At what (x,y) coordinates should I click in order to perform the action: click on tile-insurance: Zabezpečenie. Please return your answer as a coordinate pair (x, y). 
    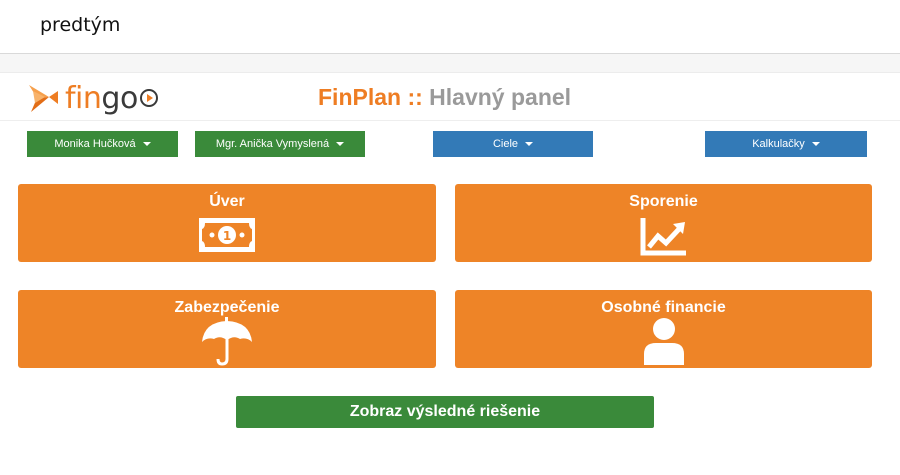
    Looking at the image, I should click on (227, 329).